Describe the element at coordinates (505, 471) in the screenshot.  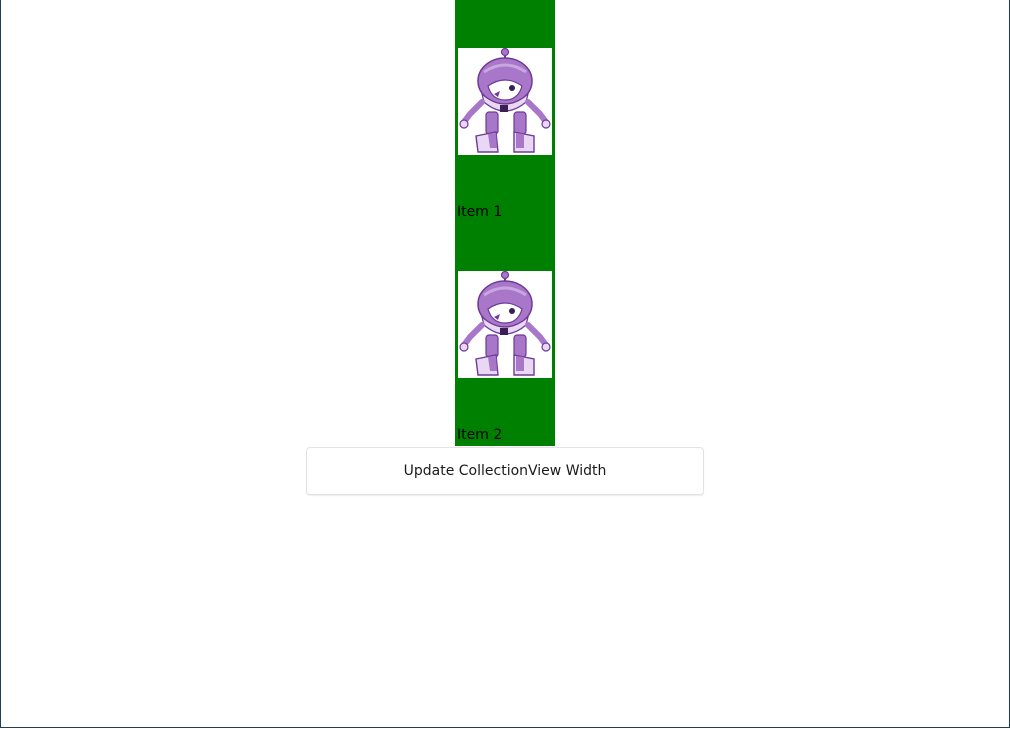
I see `update-collectionview-width-button: Update CollectionView Width` at that location.